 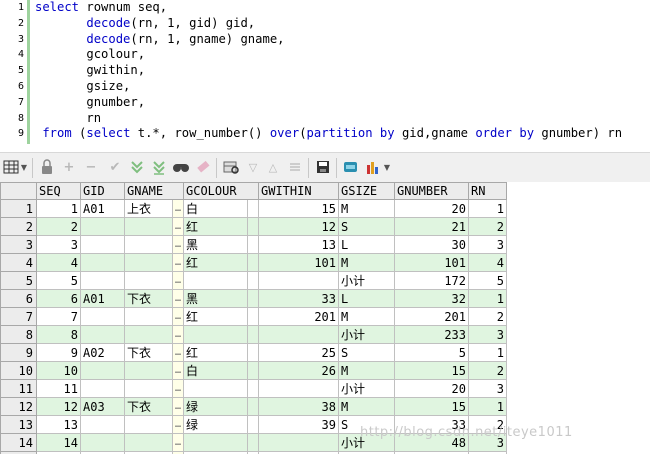 What do you see at coordinates (58, 280) in the screenshot?
I see `cell-seq: 5` at bounding box center [58, 280].